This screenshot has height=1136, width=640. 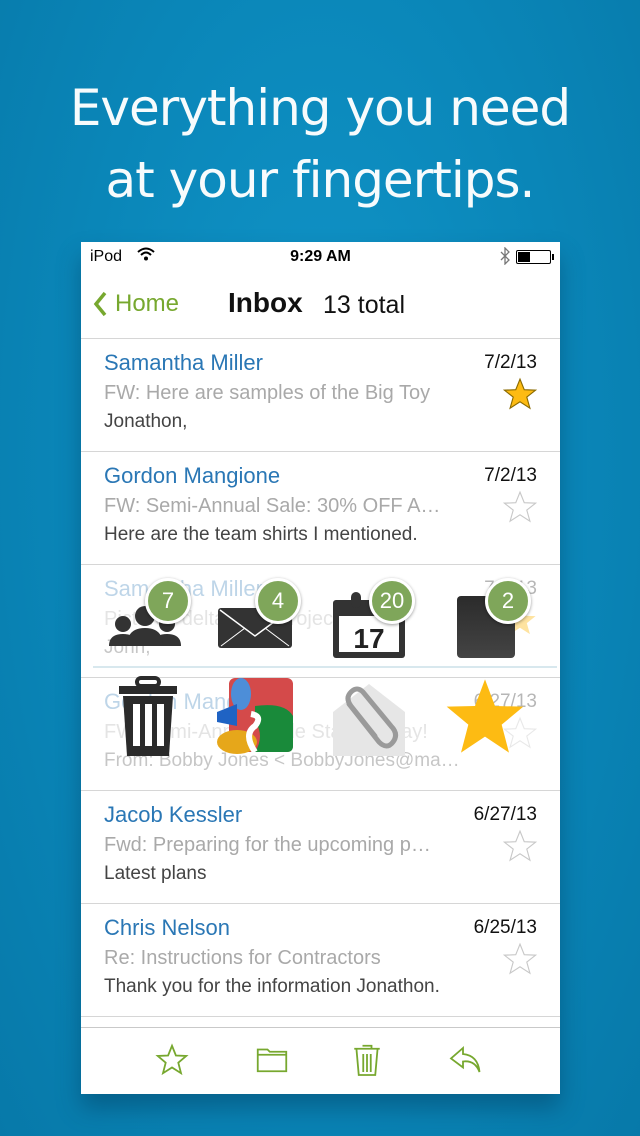 What do you see at coordinates (535, 257) in the screenshot?
I see `battery-icon` at bounding box center [535, 257].